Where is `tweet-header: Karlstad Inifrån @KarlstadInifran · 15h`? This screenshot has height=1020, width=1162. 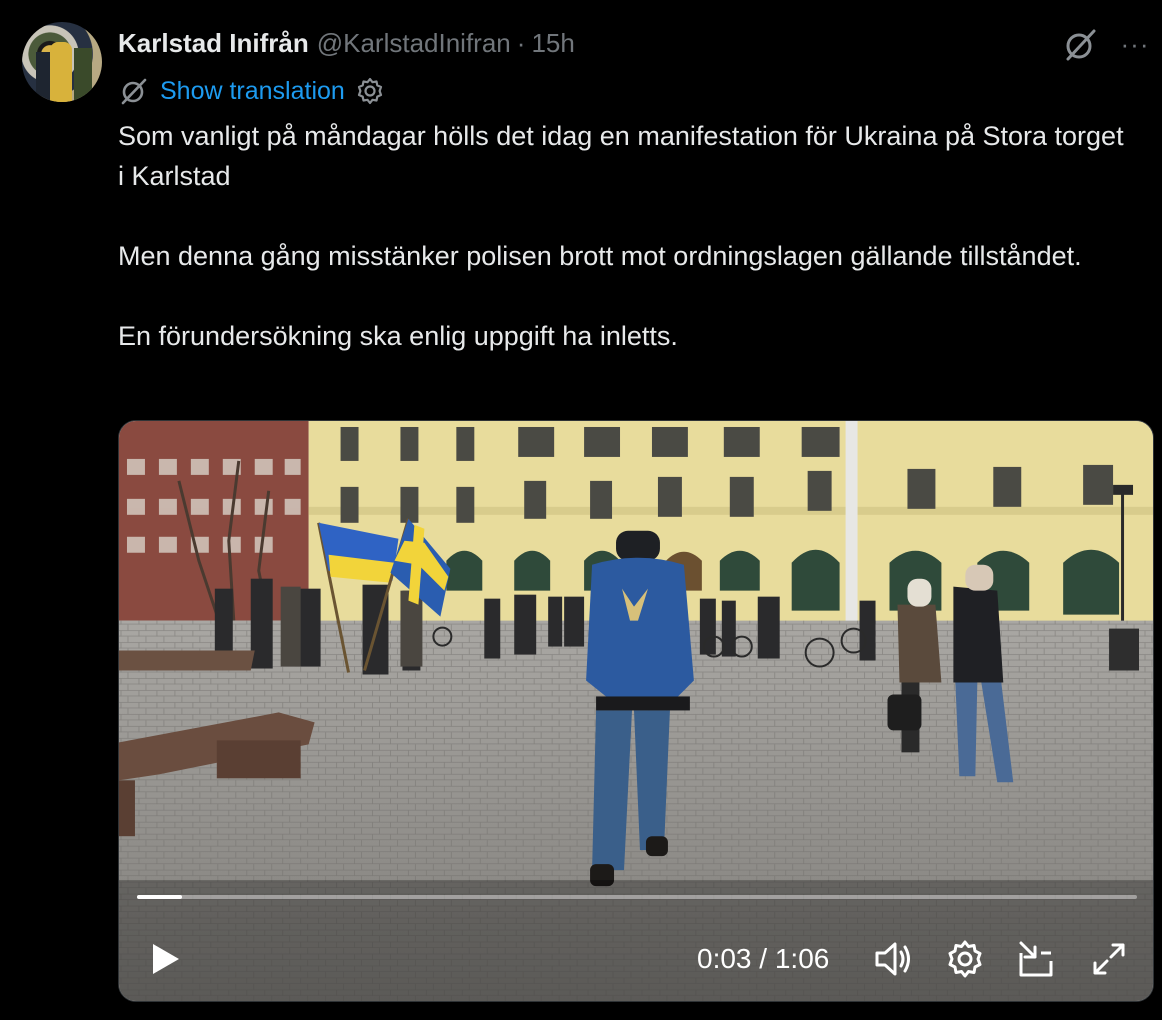
tweet-header: Karlstad Inifrån @KarlstadInifran · 15h is located at coordinates (346, 43).